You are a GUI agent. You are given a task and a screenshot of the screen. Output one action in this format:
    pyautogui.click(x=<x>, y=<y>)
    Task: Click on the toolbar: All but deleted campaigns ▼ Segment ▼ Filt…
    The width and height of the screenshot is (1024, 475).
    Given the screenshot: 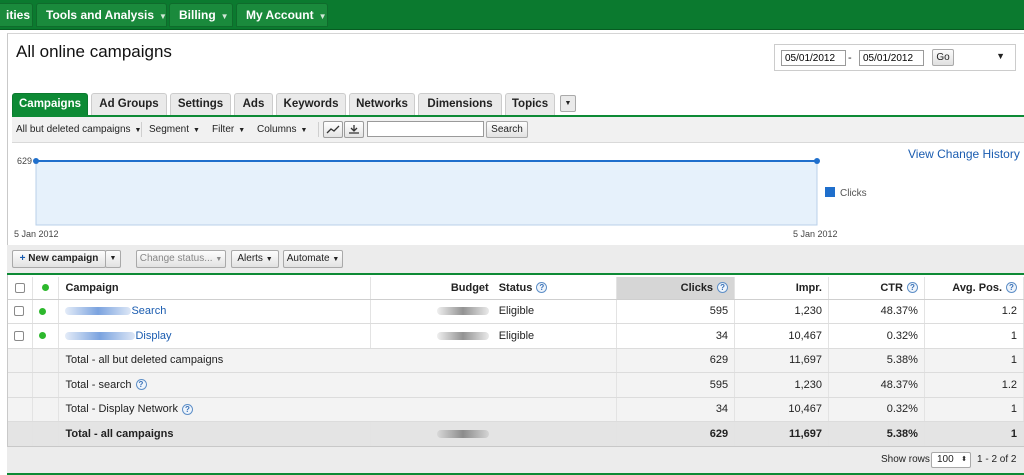 What is the action you would take?
    pyautogui.click(x=518, y=130)
    